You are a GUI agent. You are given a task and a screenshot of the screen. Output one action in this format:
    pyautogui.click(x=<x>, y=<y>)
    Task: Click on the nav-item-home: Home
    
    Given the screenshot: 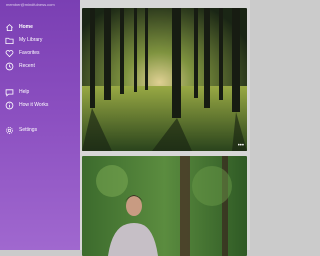 What is the action you would take?
    pyautogui.click(x=19, y=27)
    